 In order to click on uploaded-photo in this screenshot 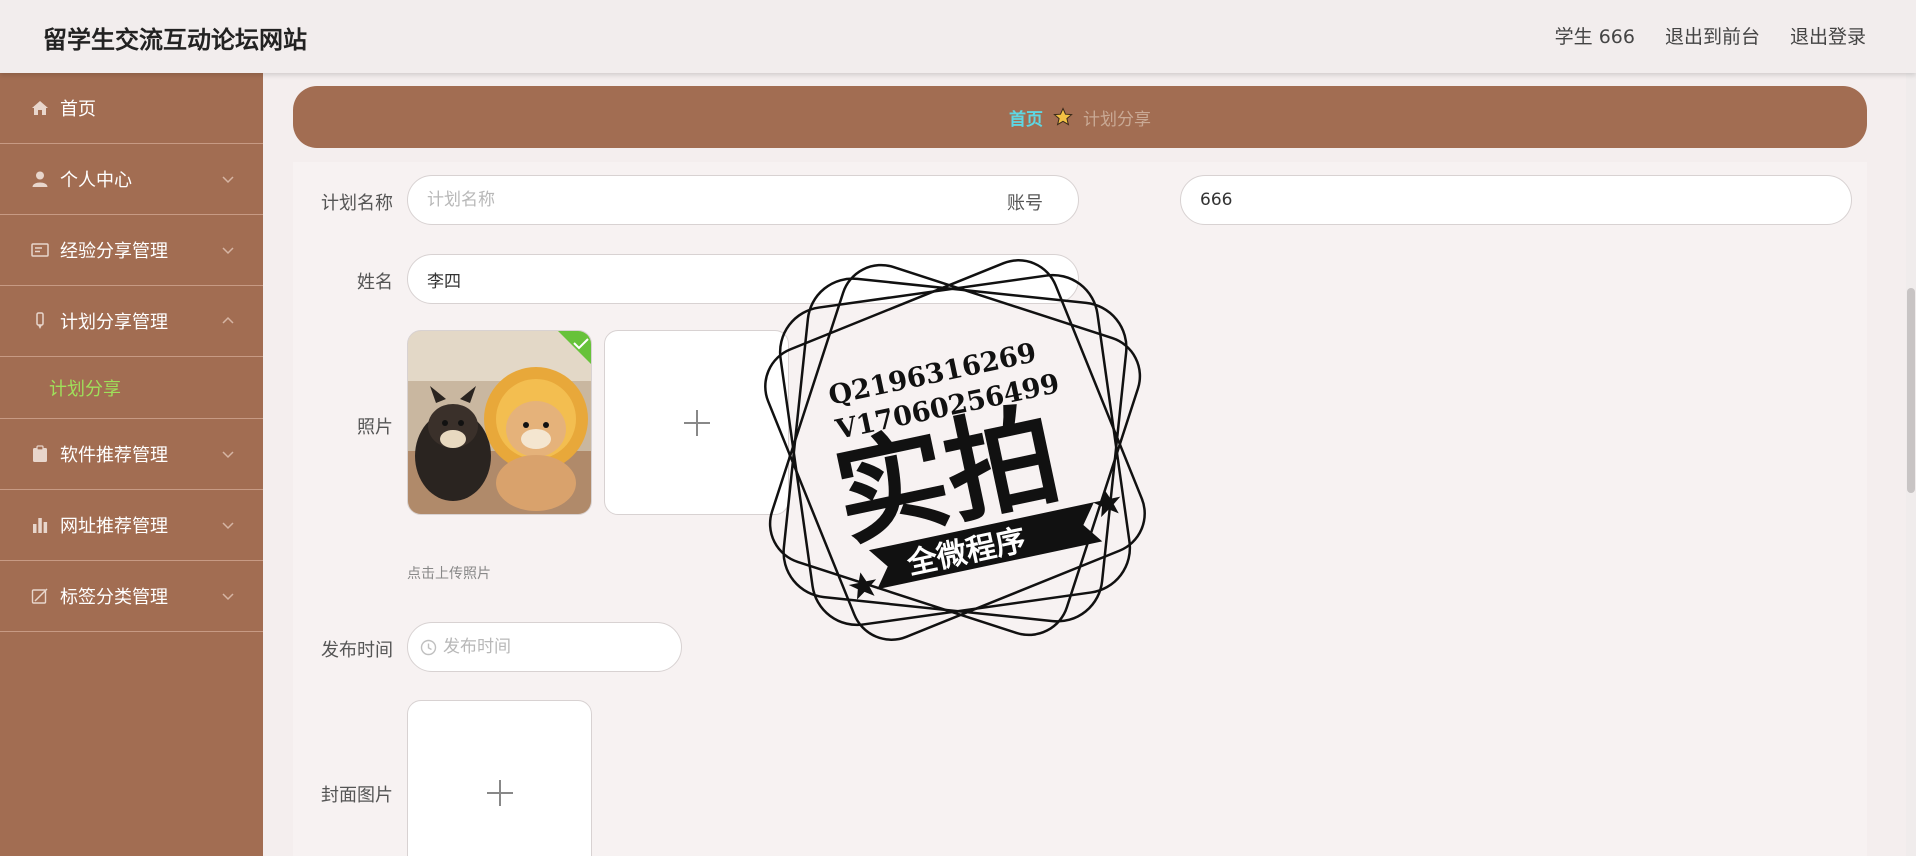, I will do `click(499, 422)`.